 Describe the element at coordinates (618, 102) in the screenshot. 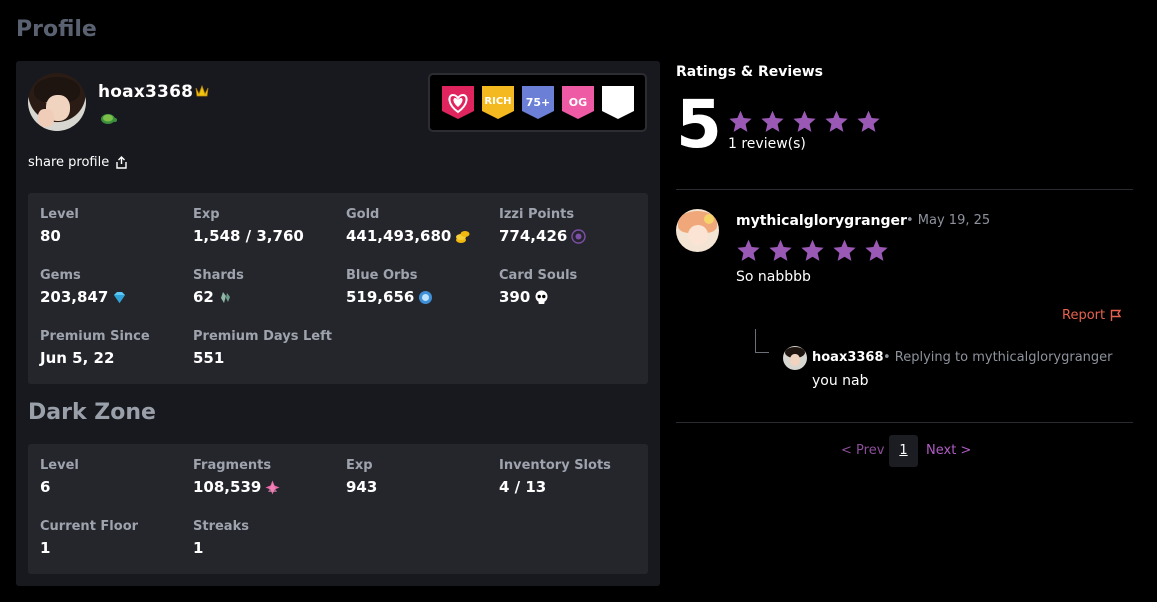

I see `blank-badge` at that location.